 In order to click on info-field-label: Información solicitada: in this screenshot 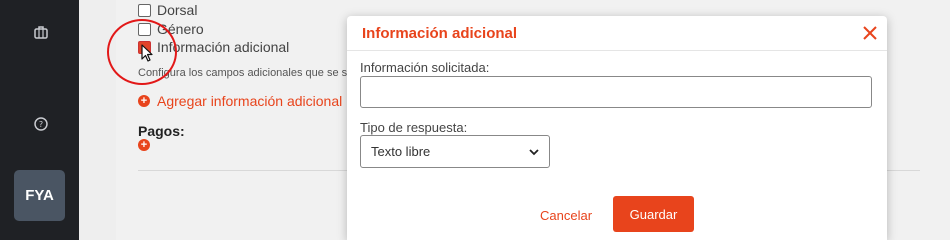, I will do `click(425, 67)`.